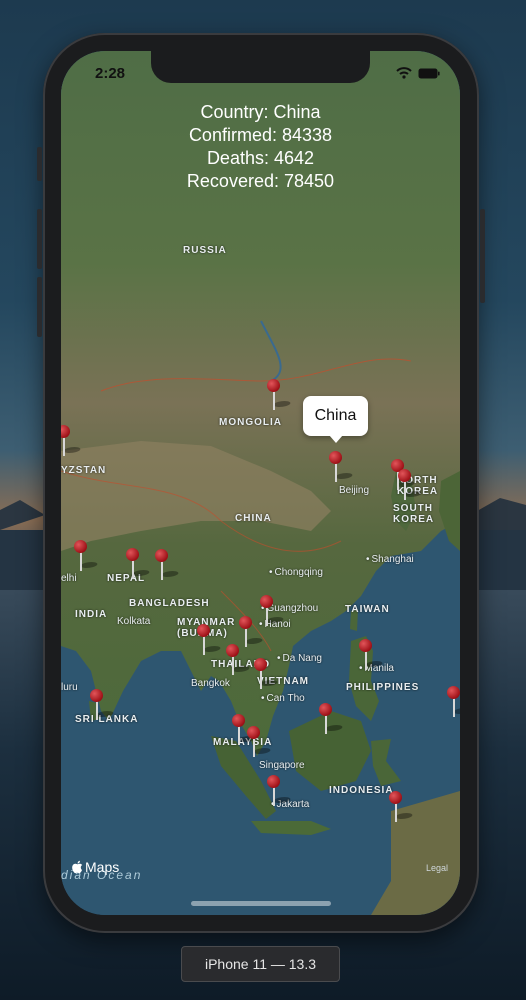 The image size is (526, 1000). What do you see at coordinates (437, 868) in the screenshot?
I see `legal-link: Legal` at bounding box center [437, 868].